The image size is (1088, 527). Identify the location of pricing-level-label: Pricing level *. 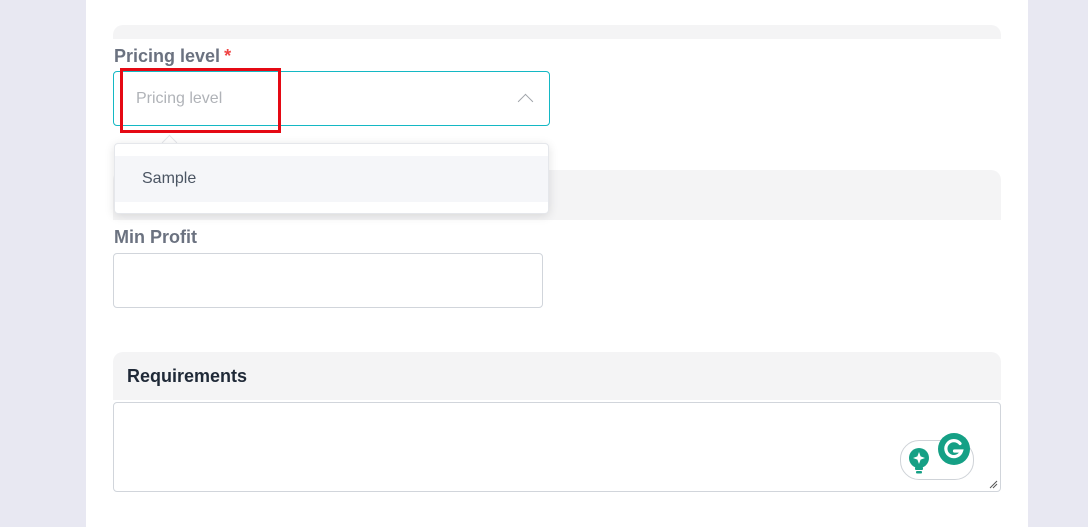
(172, 56).